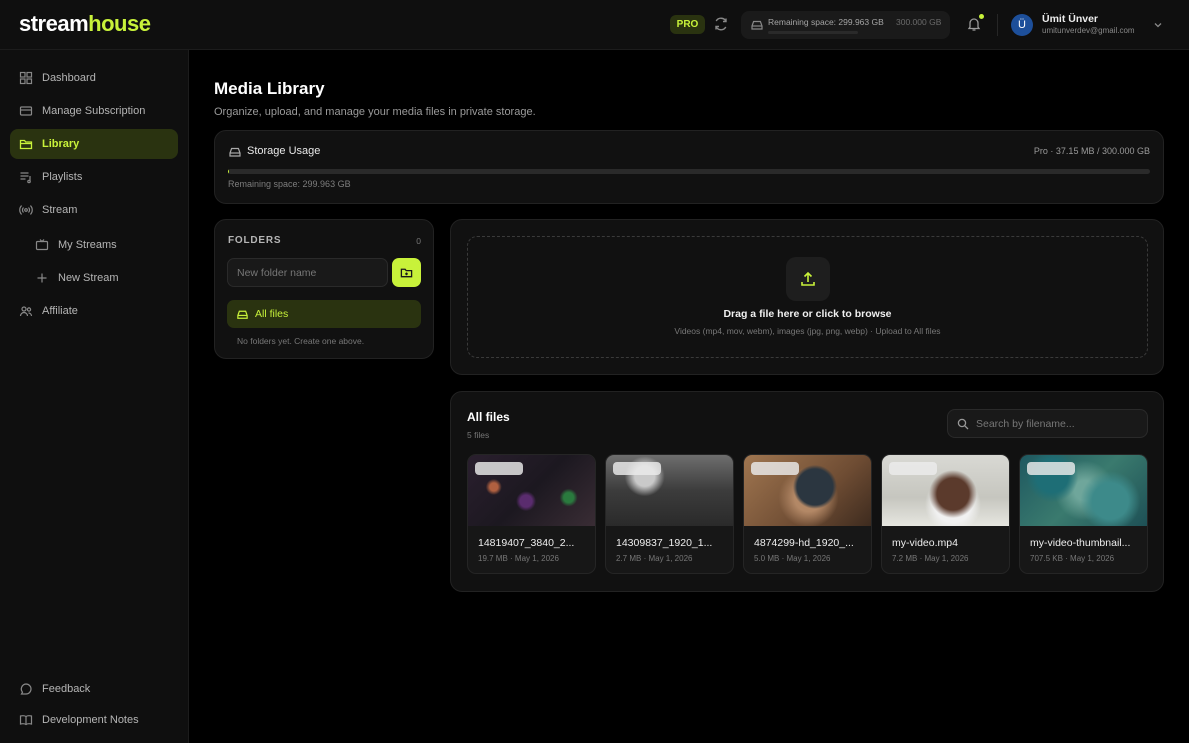 The image size is (1189, 743). I want to click on file-search-input, so click(1058, 423).